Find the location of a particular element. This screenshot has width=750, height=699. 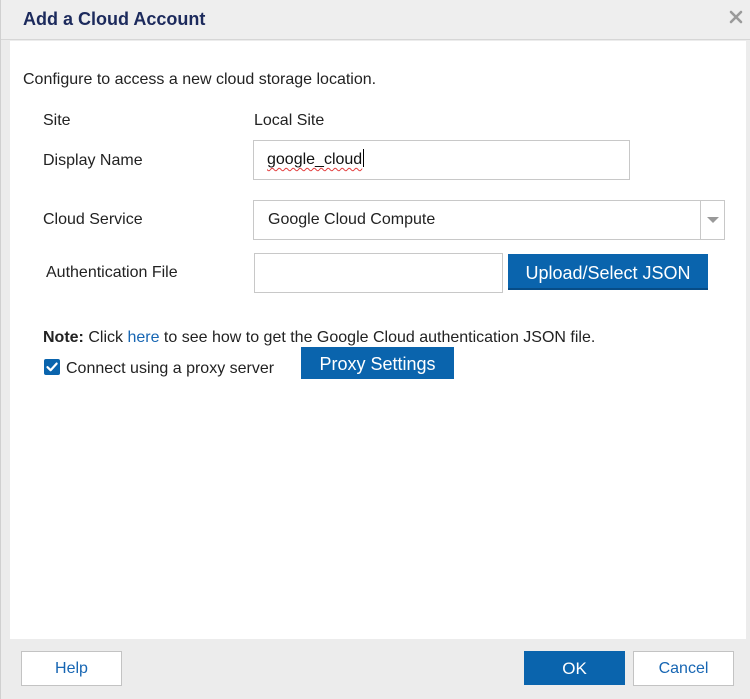

help-link: here is located at coordinates (143, 337).